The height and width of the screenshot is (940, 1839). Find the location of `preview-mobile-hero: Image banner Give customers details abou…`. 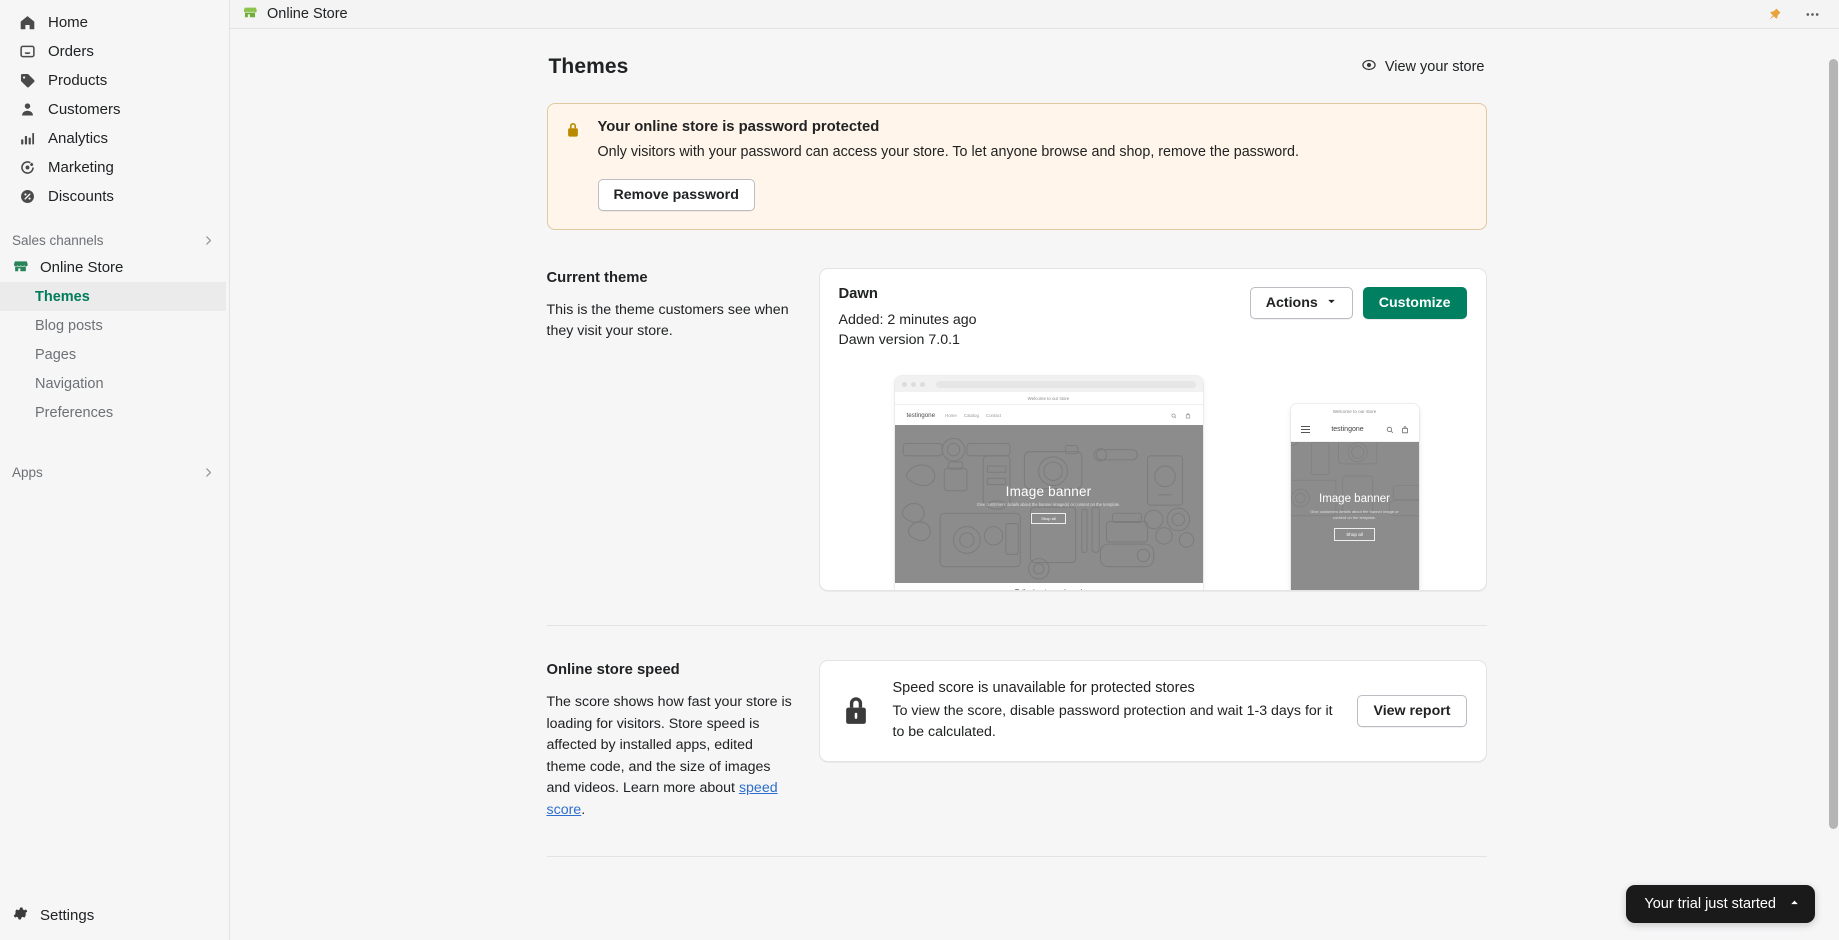

preview-mobile-hero: Image banner Give customers details abou… is located at coordinates (1354, 516).